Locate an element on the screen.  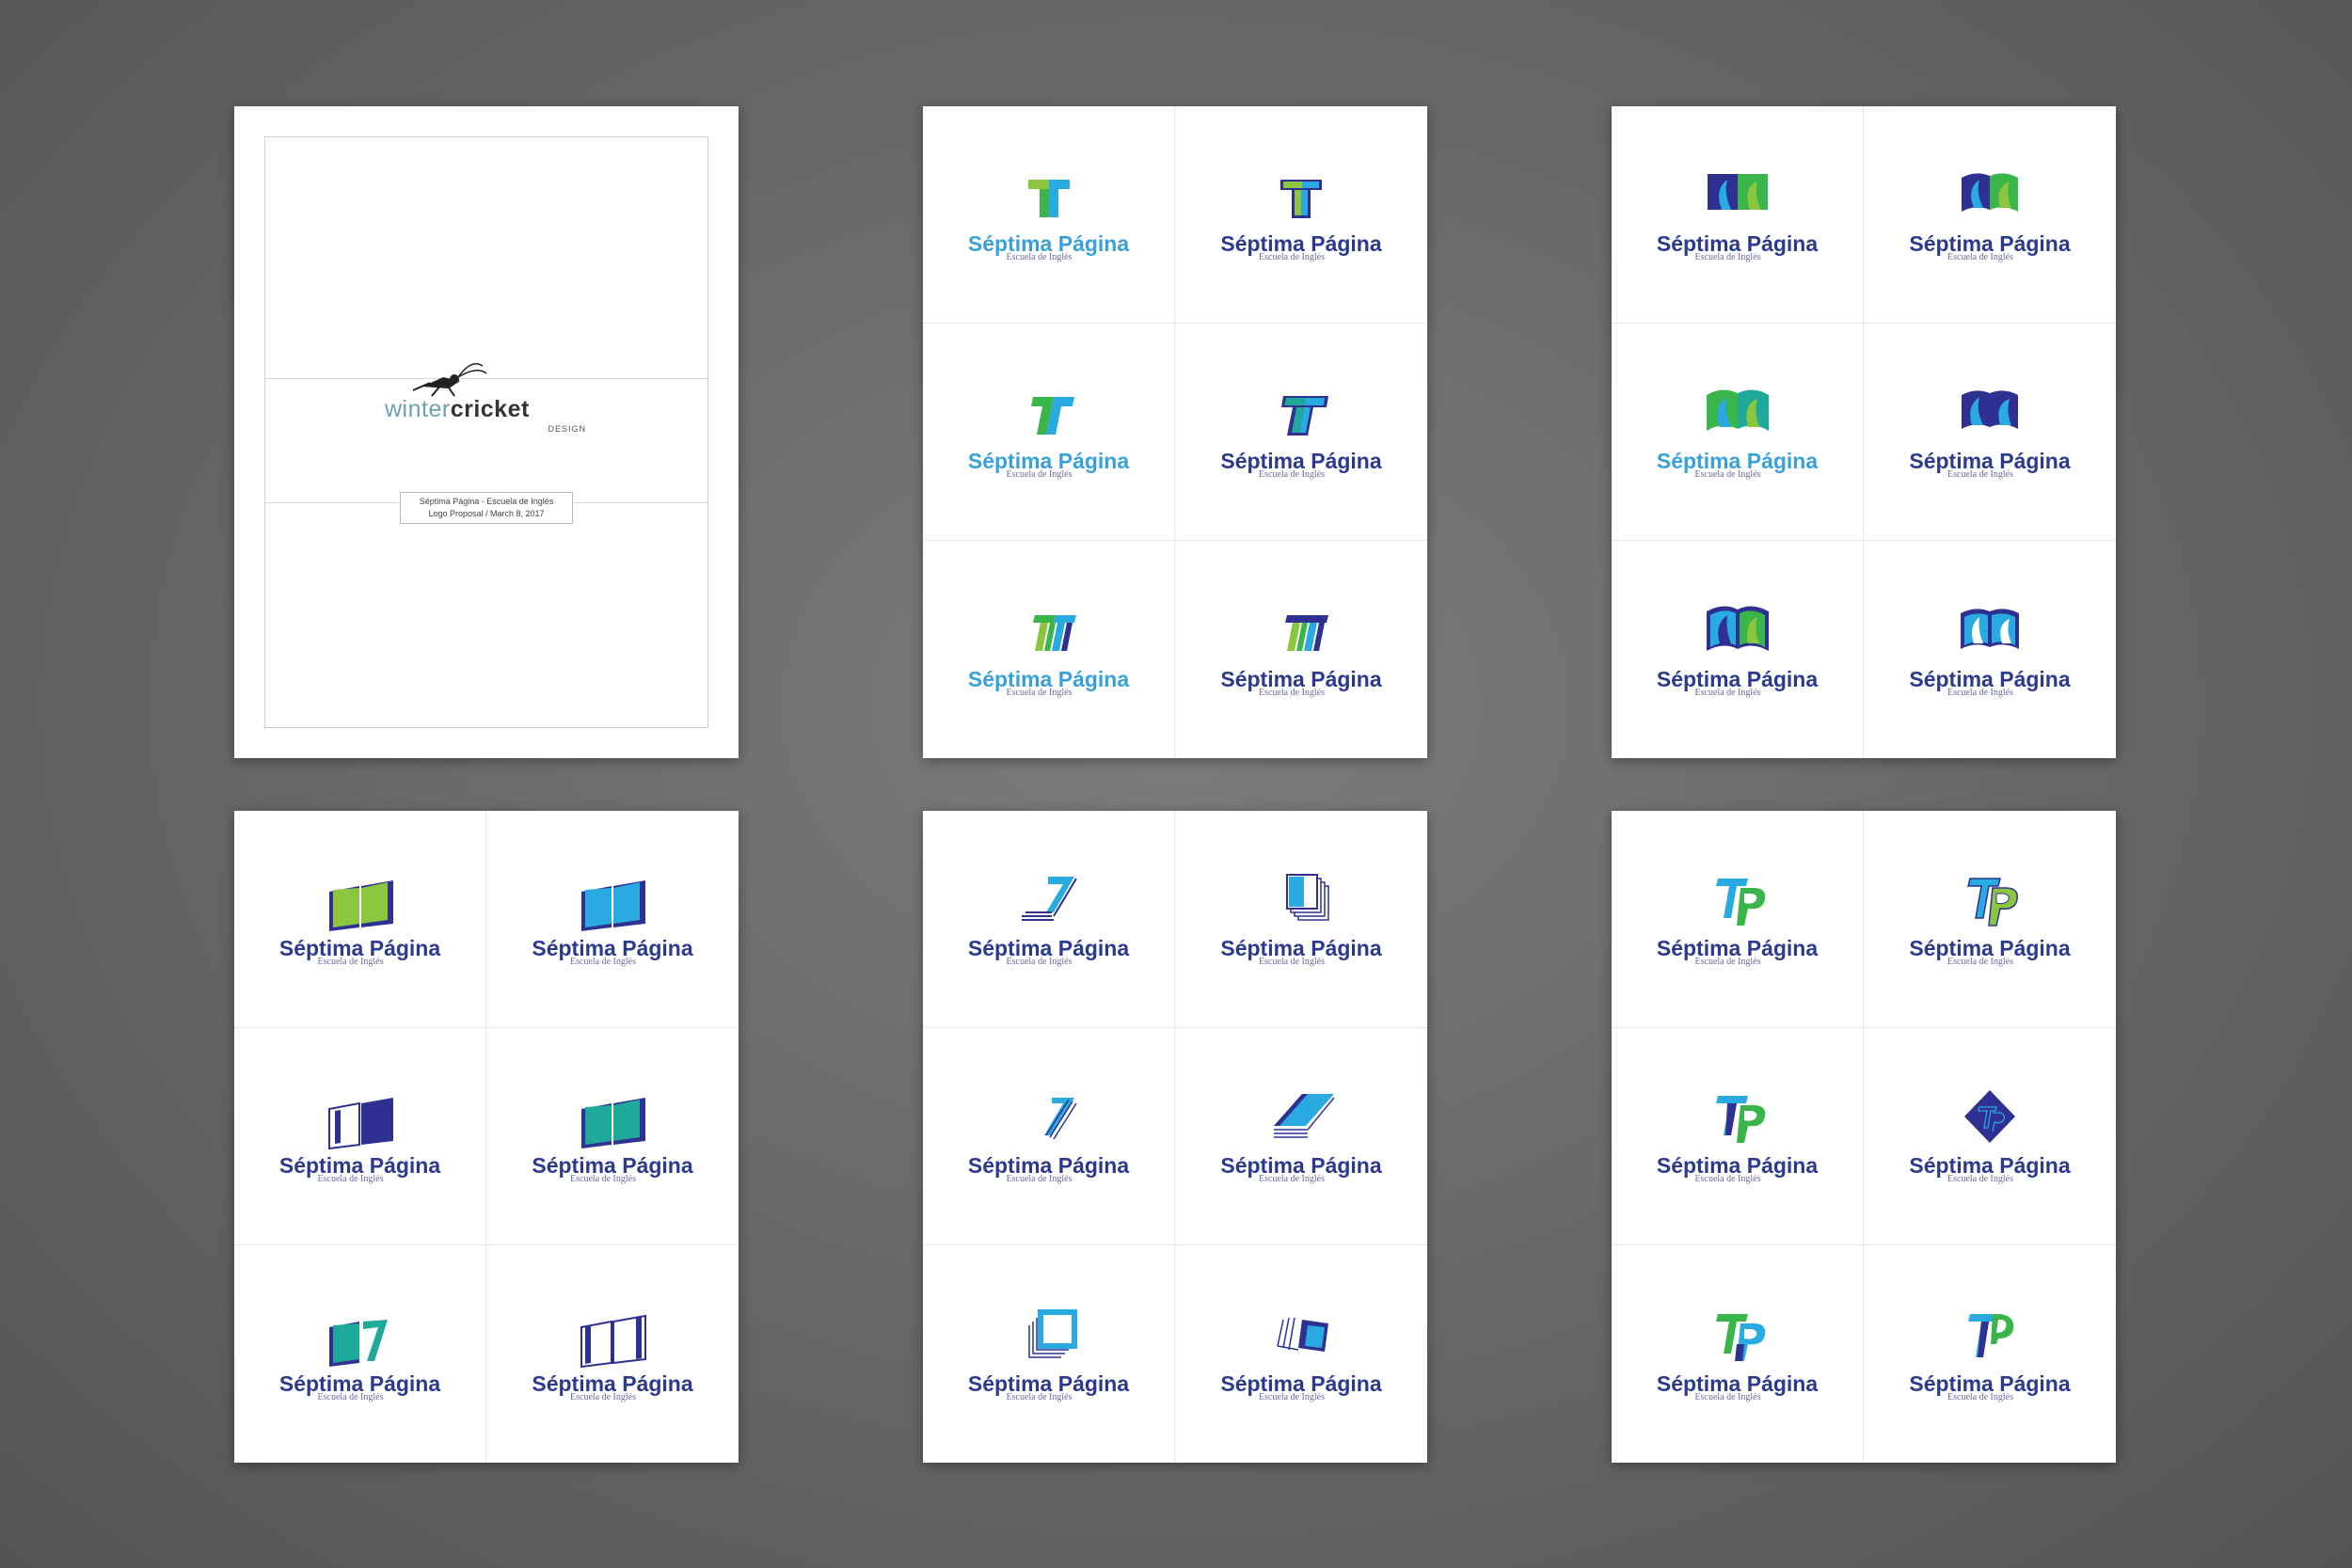
seven-italic-icon is located at coordinates (1060, 1119).